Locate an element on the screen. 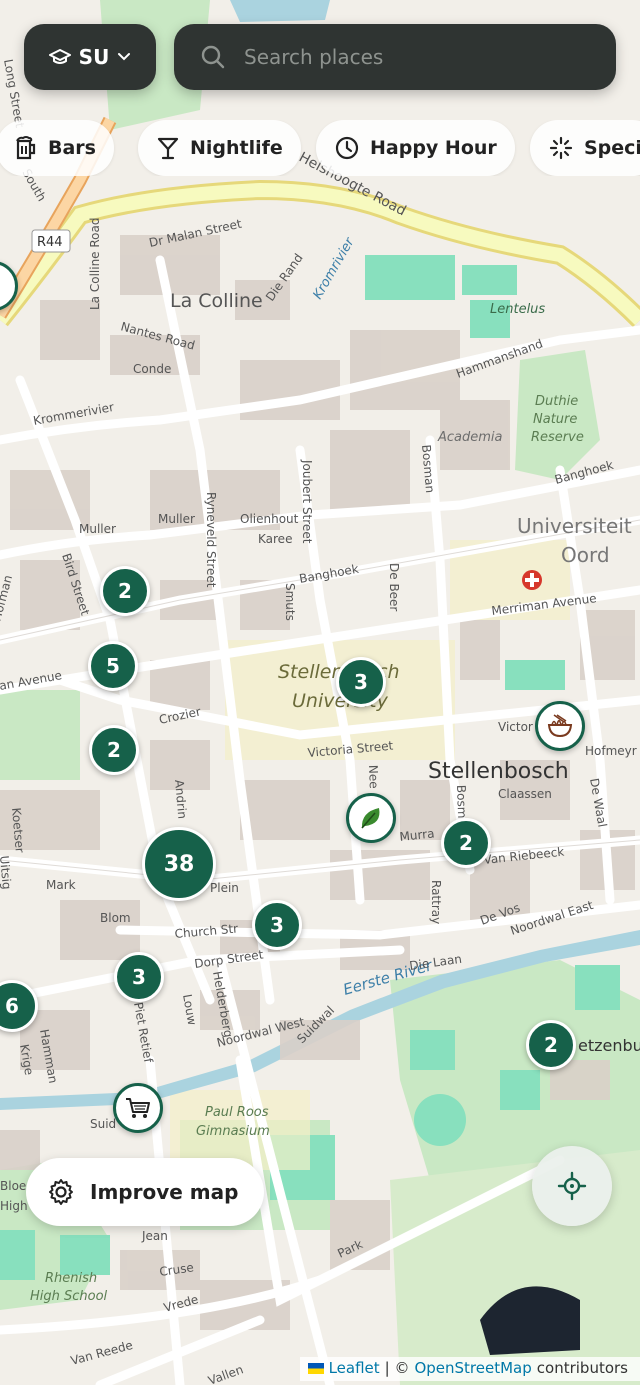  label-rhenish-2: High School is located at coordinates (69, 1296).